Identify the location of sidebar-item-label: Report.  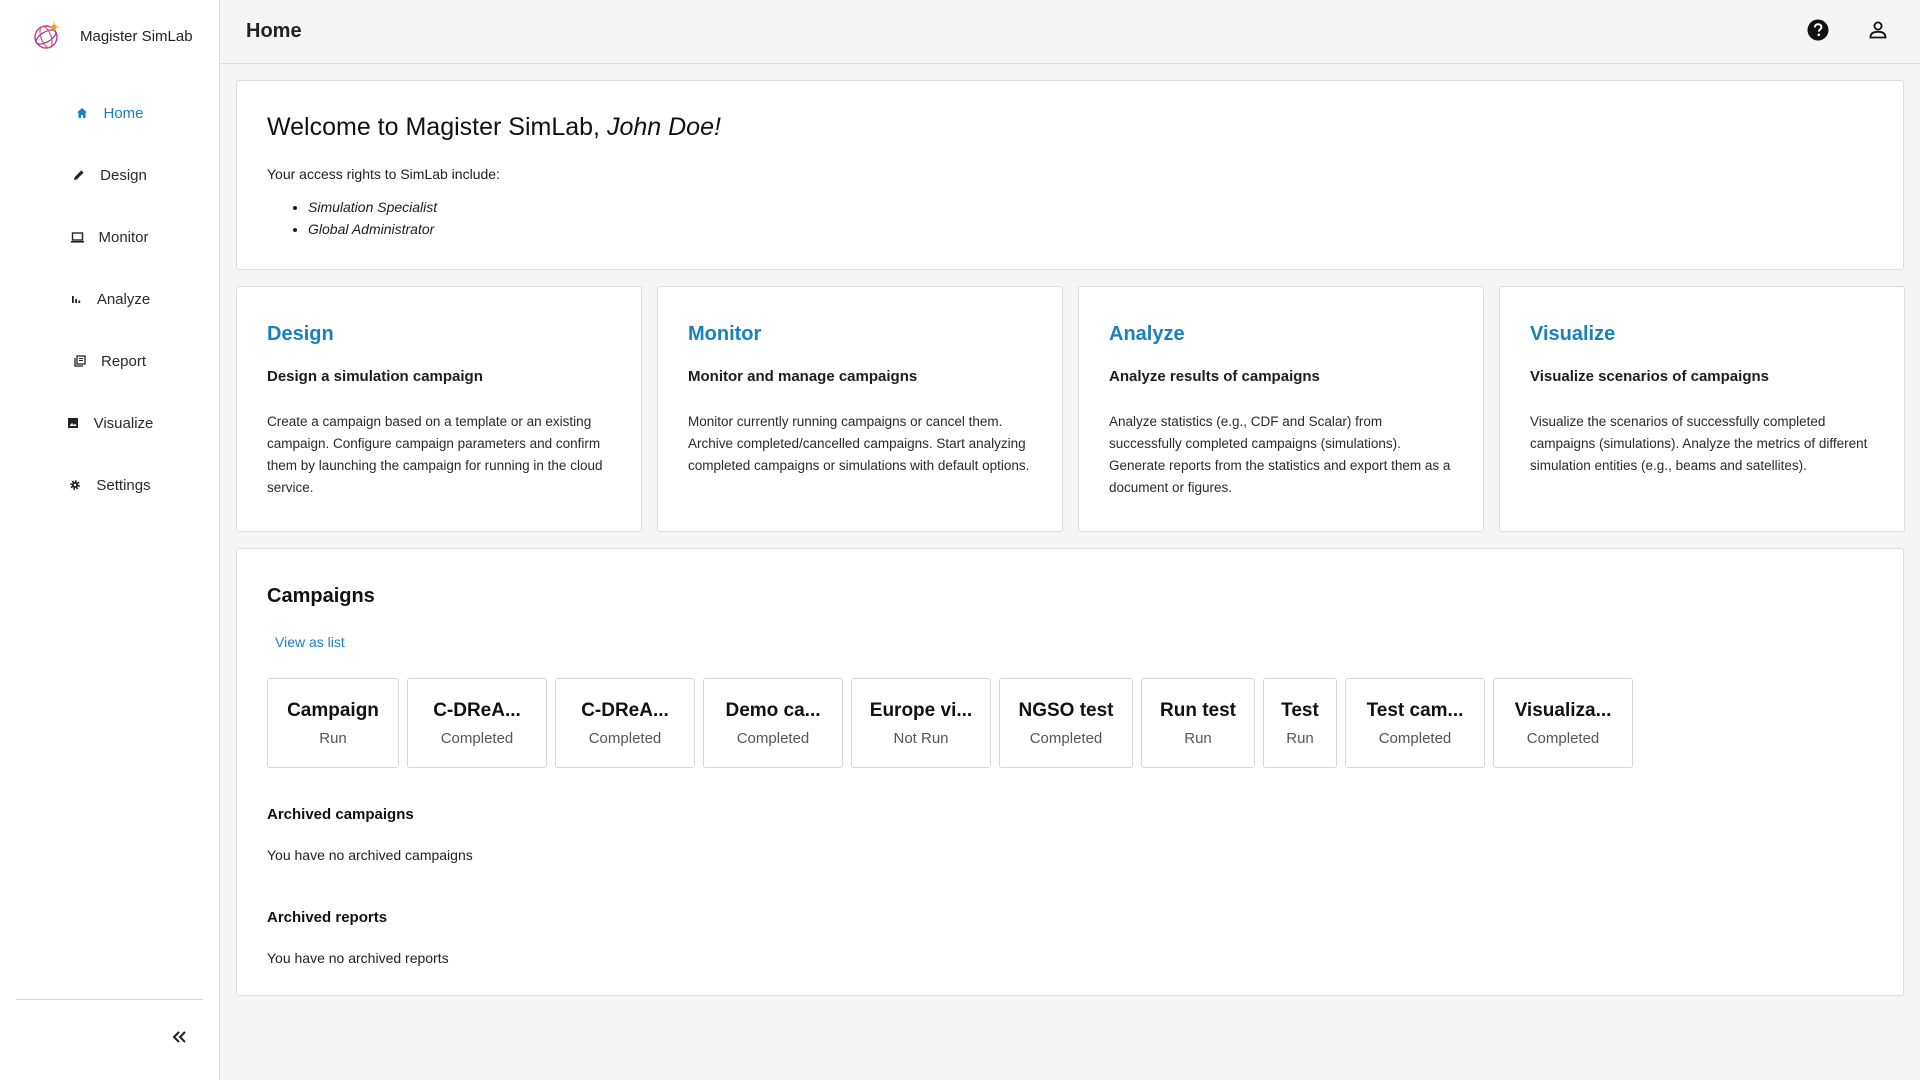
(123, 361).